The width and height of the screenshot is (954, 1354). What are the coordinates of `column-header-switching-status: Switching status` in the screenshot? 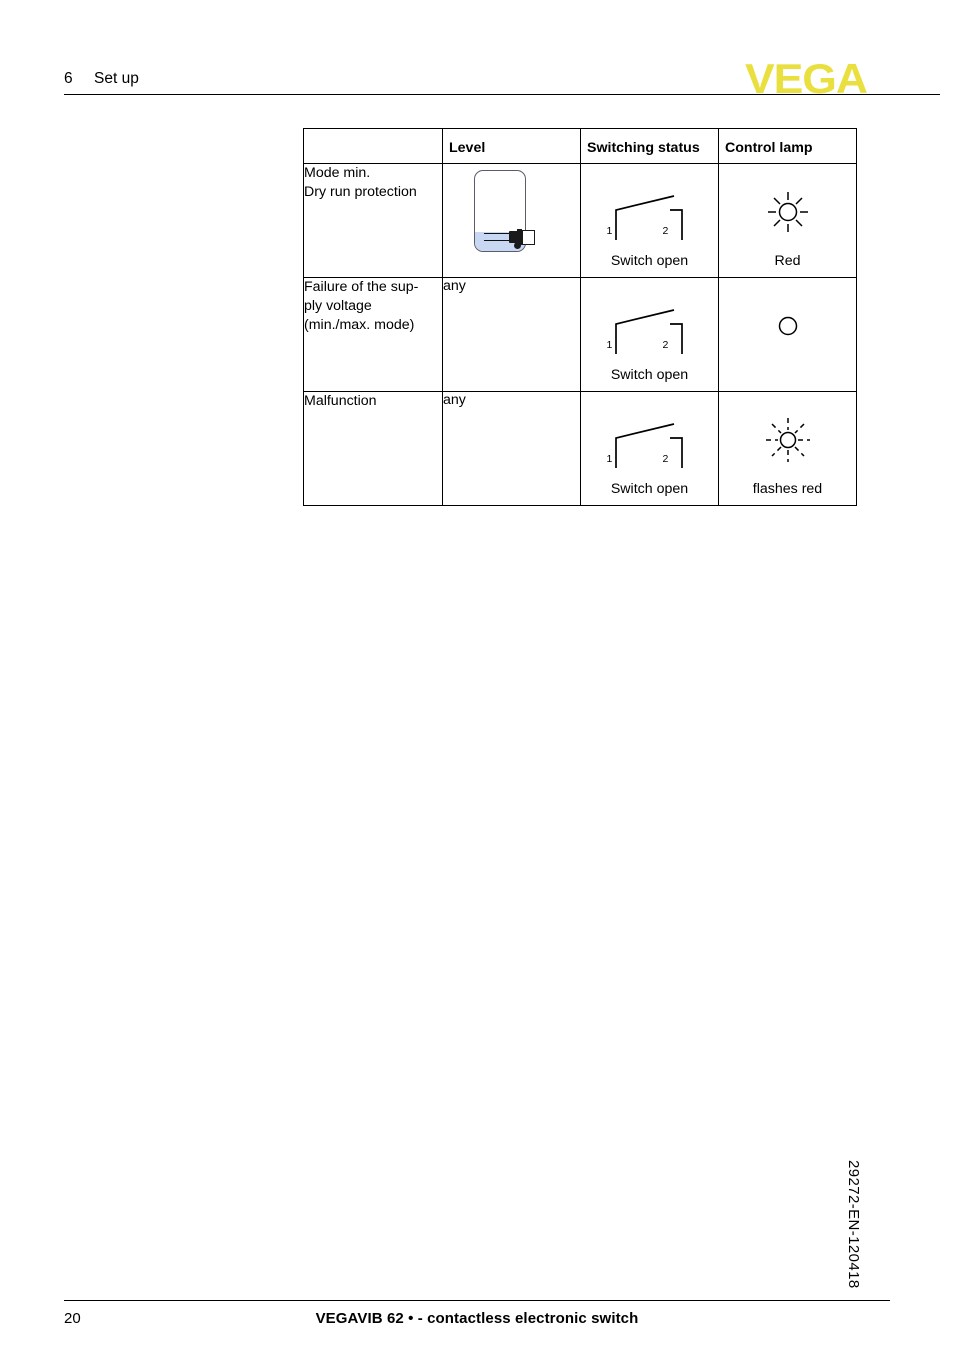 It's located at (649, 146).